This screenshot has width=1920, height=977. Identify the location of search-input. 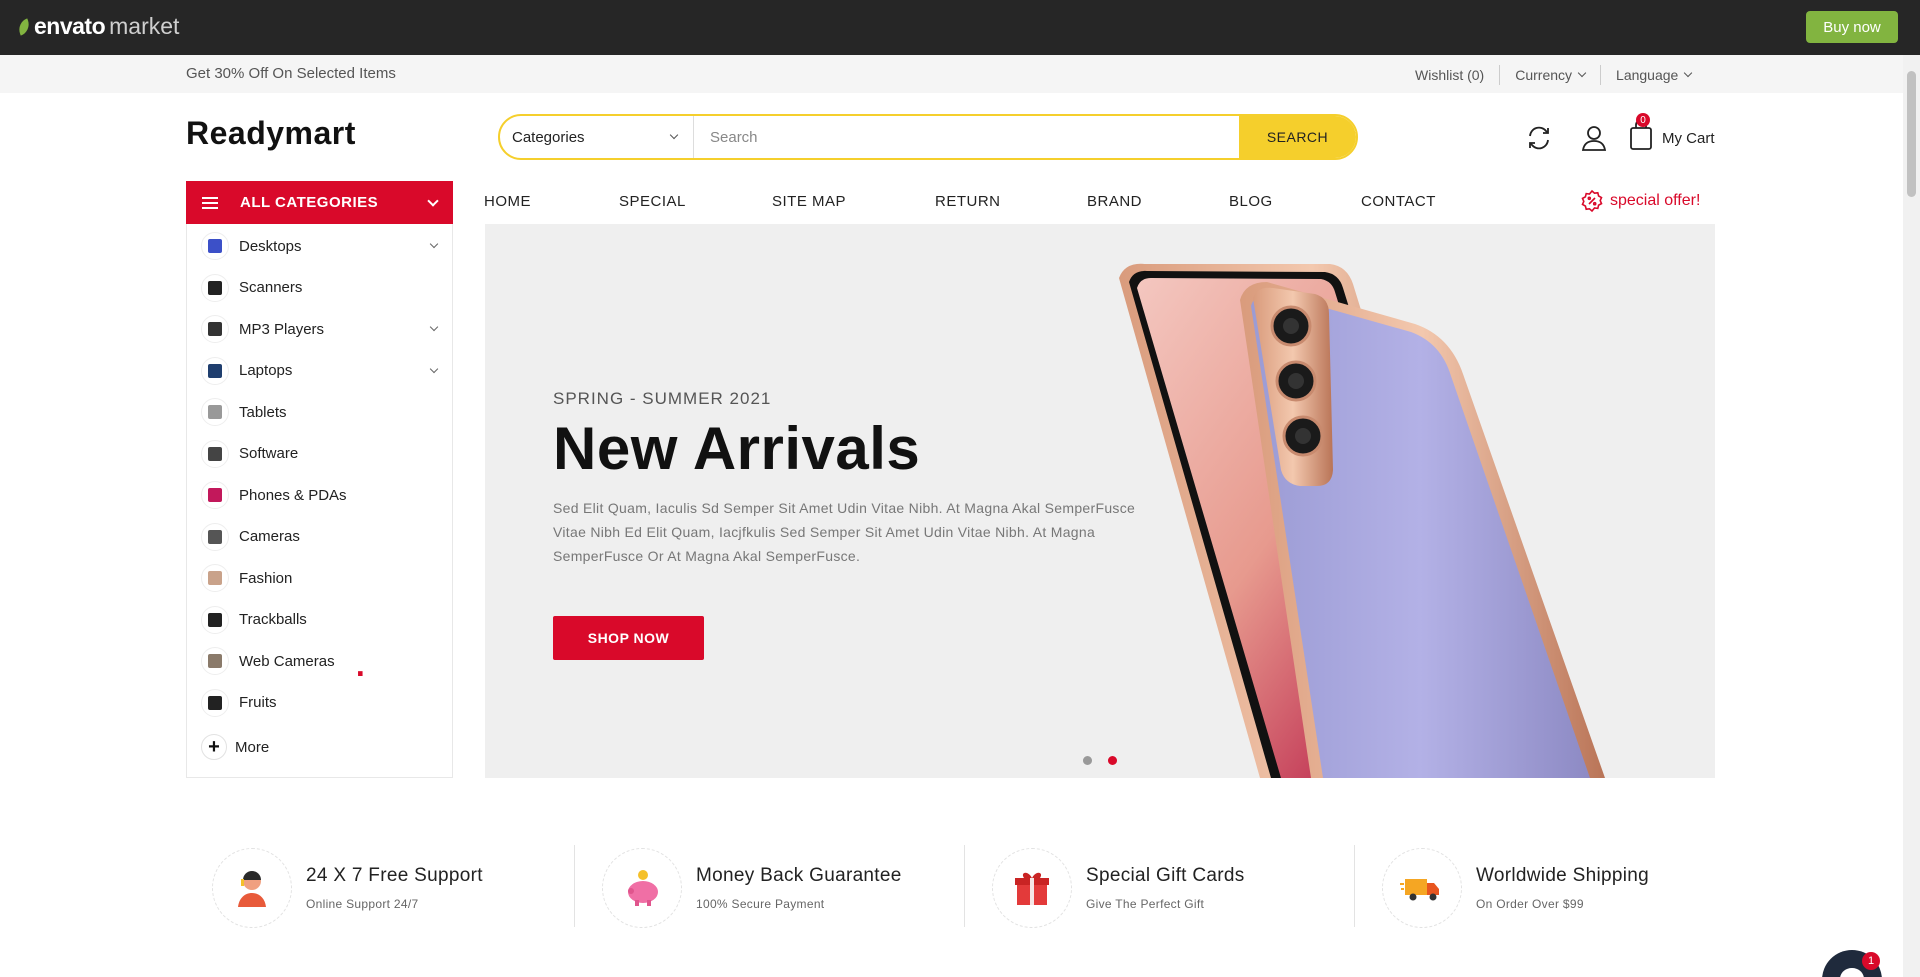
(966, 137).